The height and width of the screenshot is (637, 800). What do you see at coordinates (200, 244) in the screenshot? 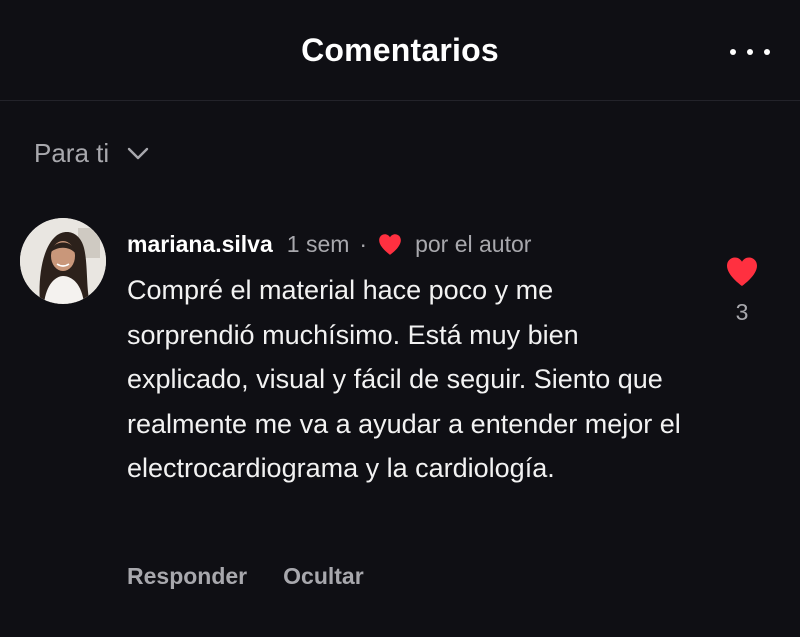
I see `username: mariana.silva` at bounding box center [200, 244].